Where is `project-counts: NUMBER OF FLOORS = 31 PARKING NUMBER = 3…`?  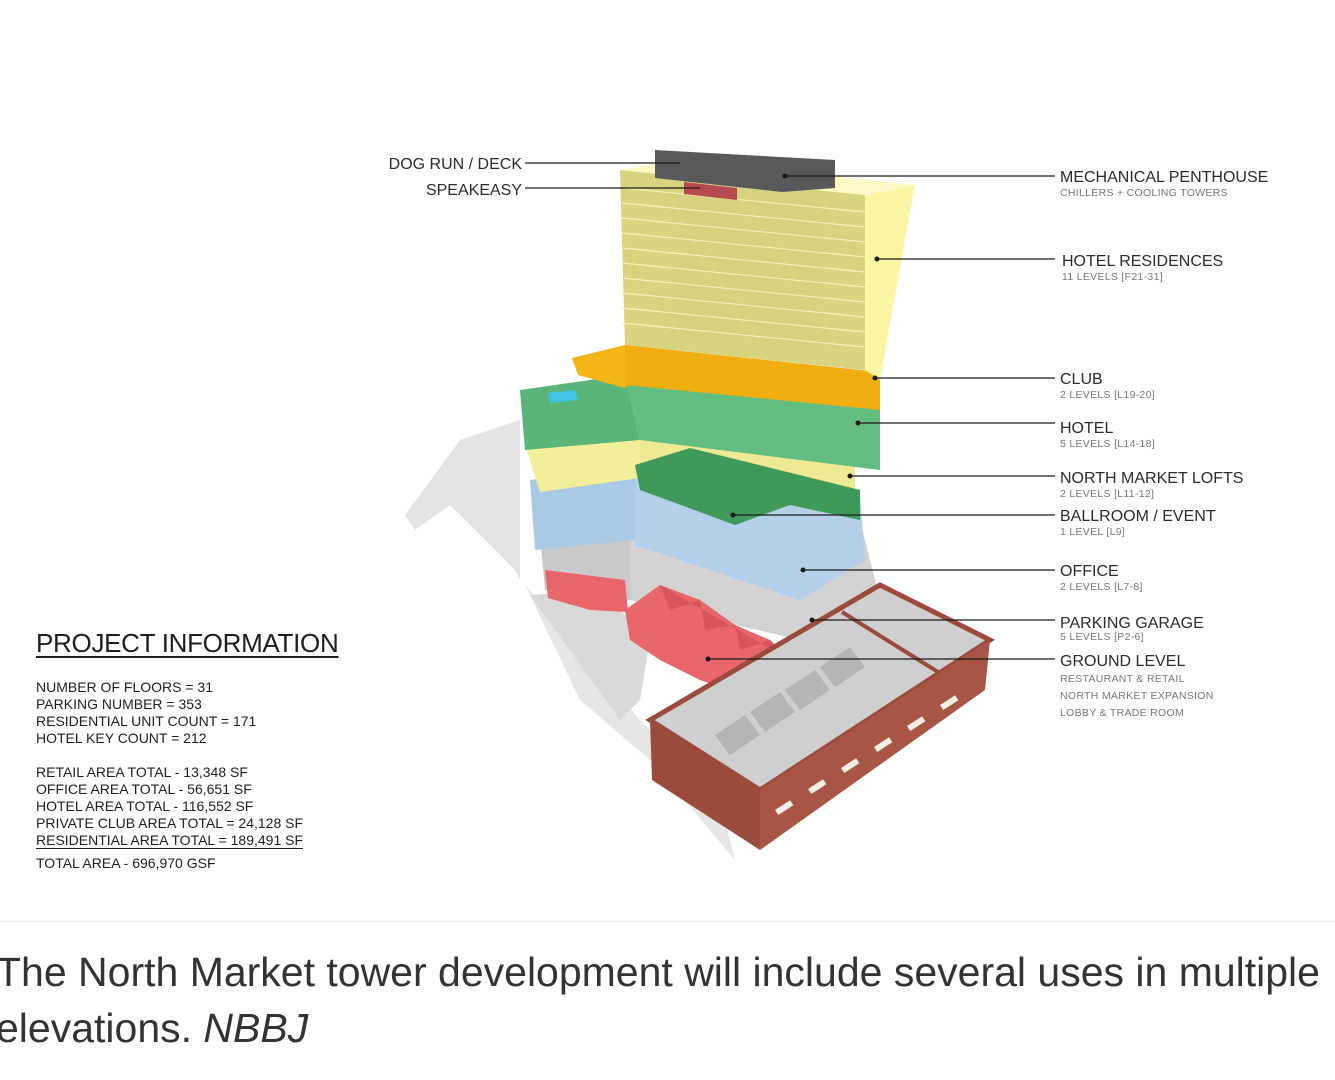
project-counts: NUMBER OF FLOORS = 31 PARKING NUMBER = 3… is located at coordinates (201, 713).